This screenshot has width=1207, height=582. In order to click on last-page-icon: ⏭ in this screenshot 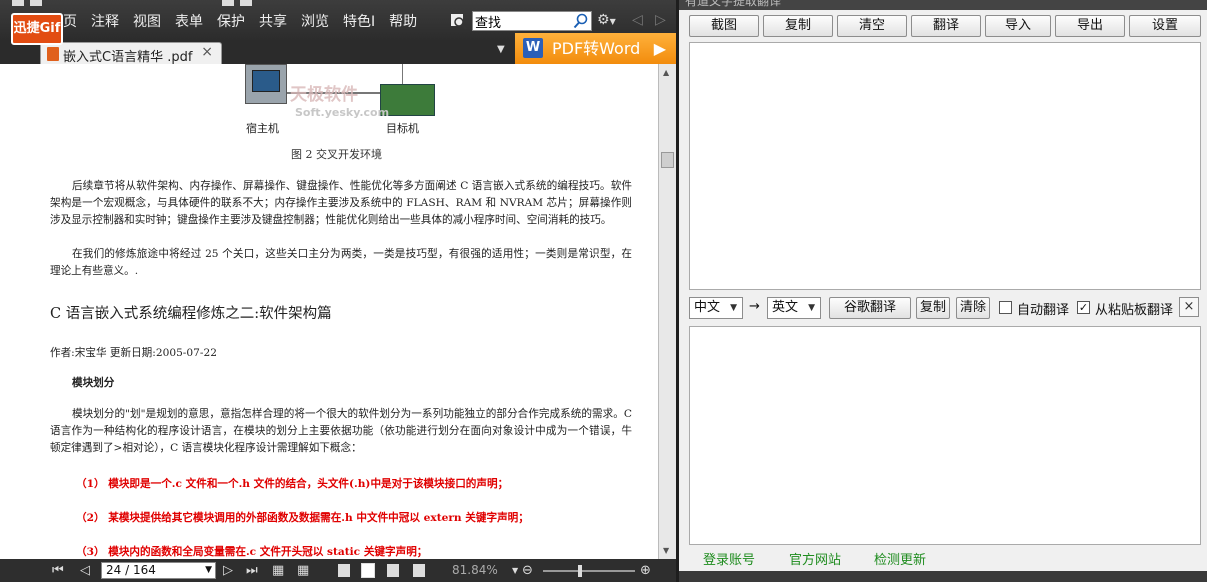, I will do `click(252, 570)`.